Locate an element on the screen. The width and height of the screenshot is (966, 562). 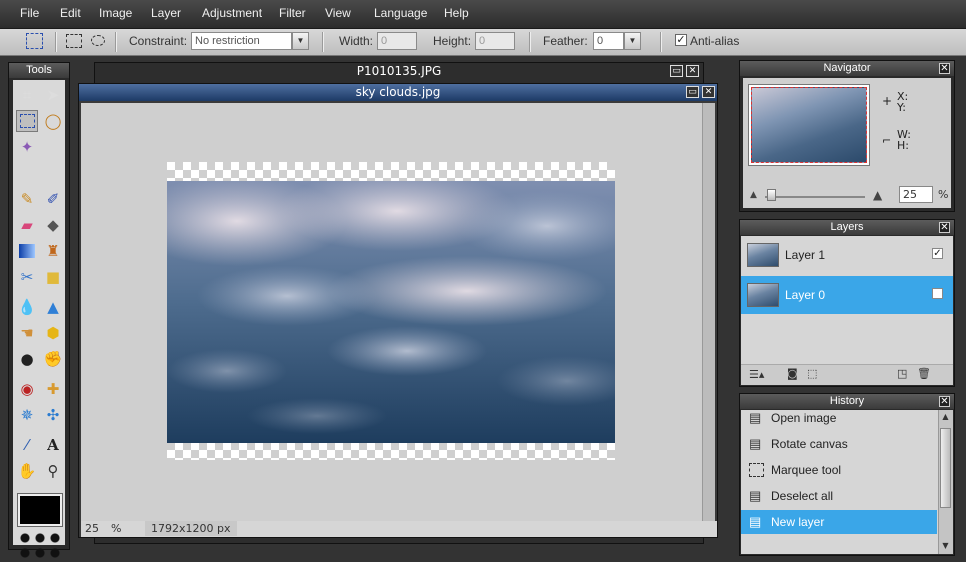
zoom-slider is located at coordinates (815, 197).